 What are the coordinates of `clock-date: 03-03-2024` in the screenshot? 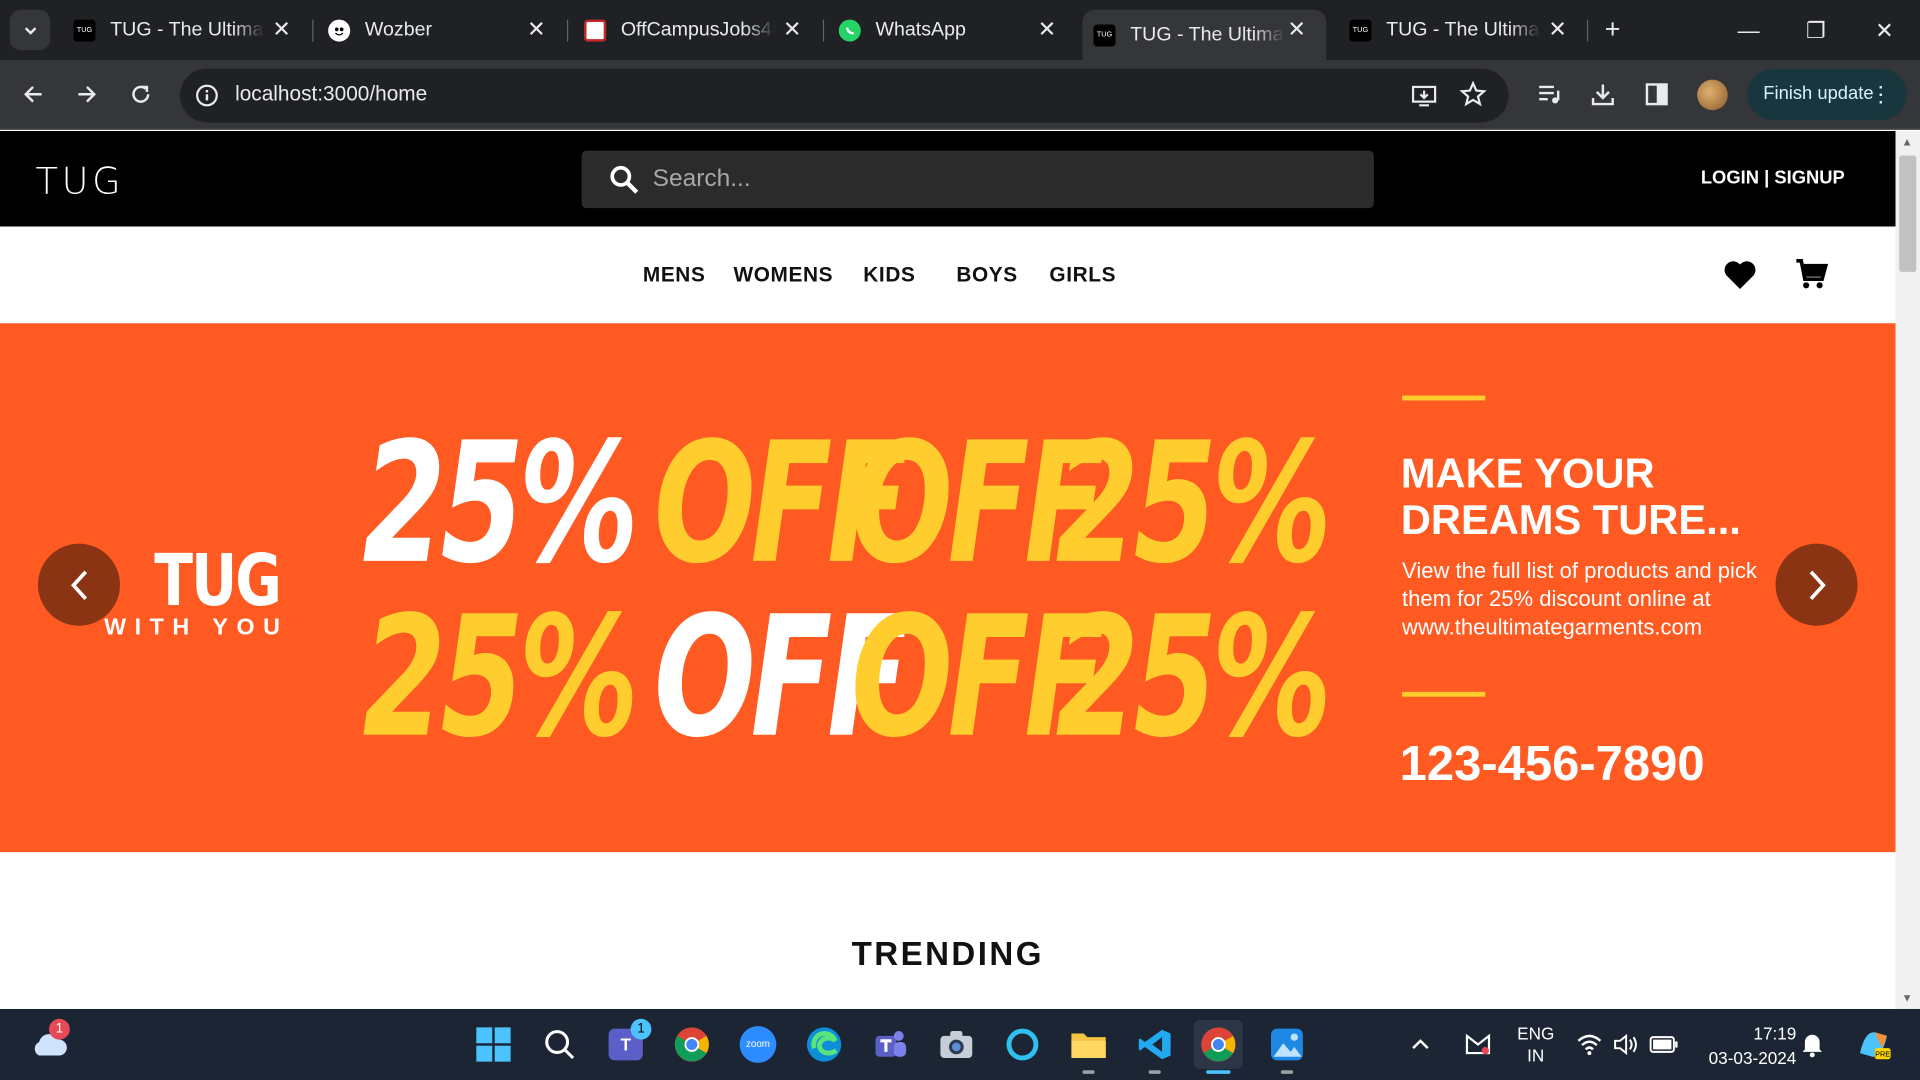 It's located at (1752, 1058).